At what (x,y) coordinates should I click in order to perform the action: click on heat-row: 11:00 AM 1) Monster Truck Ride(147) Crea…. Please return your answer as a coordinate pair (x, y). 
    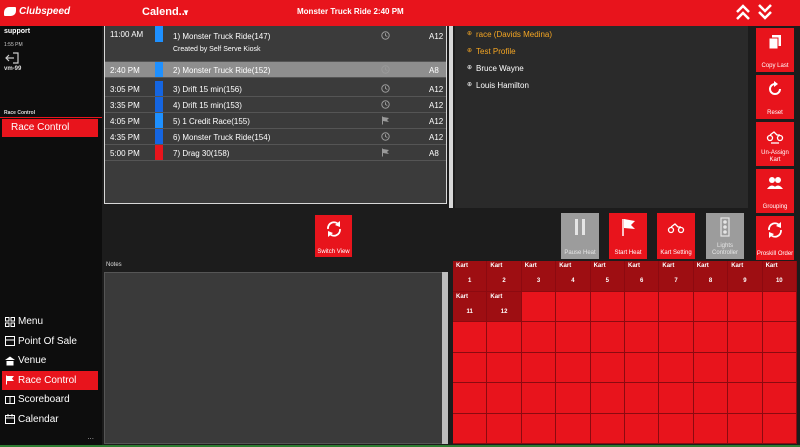
    Looking at the image, I should click on (275, 44).